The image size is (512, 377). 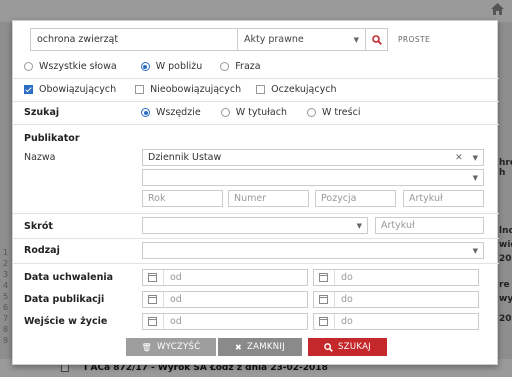 I want to click on search-bar: ochrona zwierząt Akty prawne ▼ PROSTE, so click(x=230, y=39).